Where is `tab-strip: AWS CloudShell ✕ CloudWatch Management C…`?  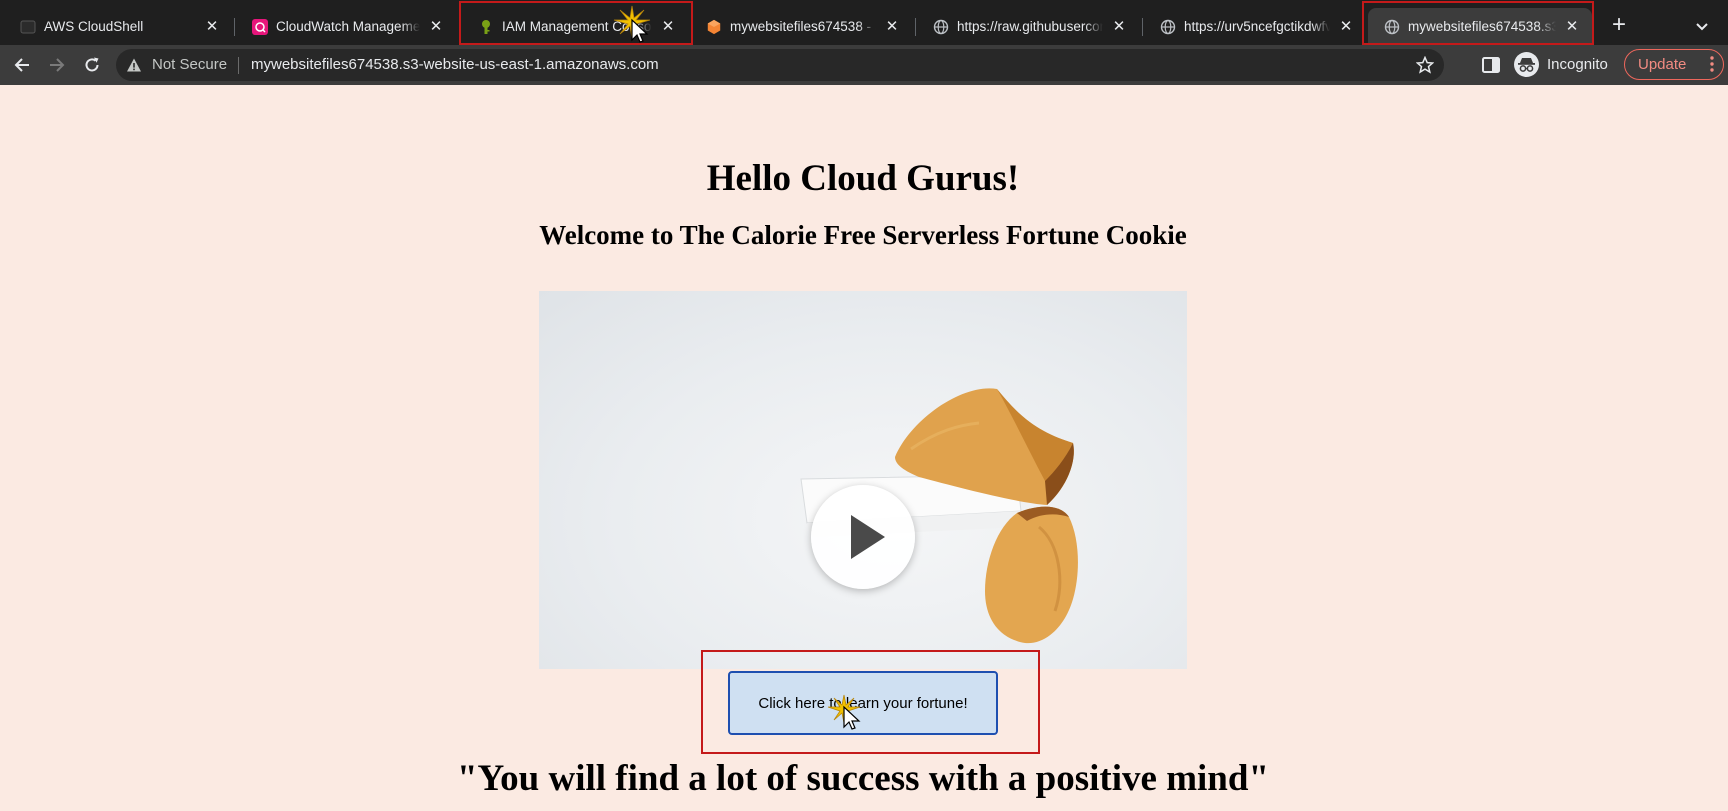
tab-strip: AWS CloudShell ✕ CloudWatch Management C… is located at coordinates (864, 22).